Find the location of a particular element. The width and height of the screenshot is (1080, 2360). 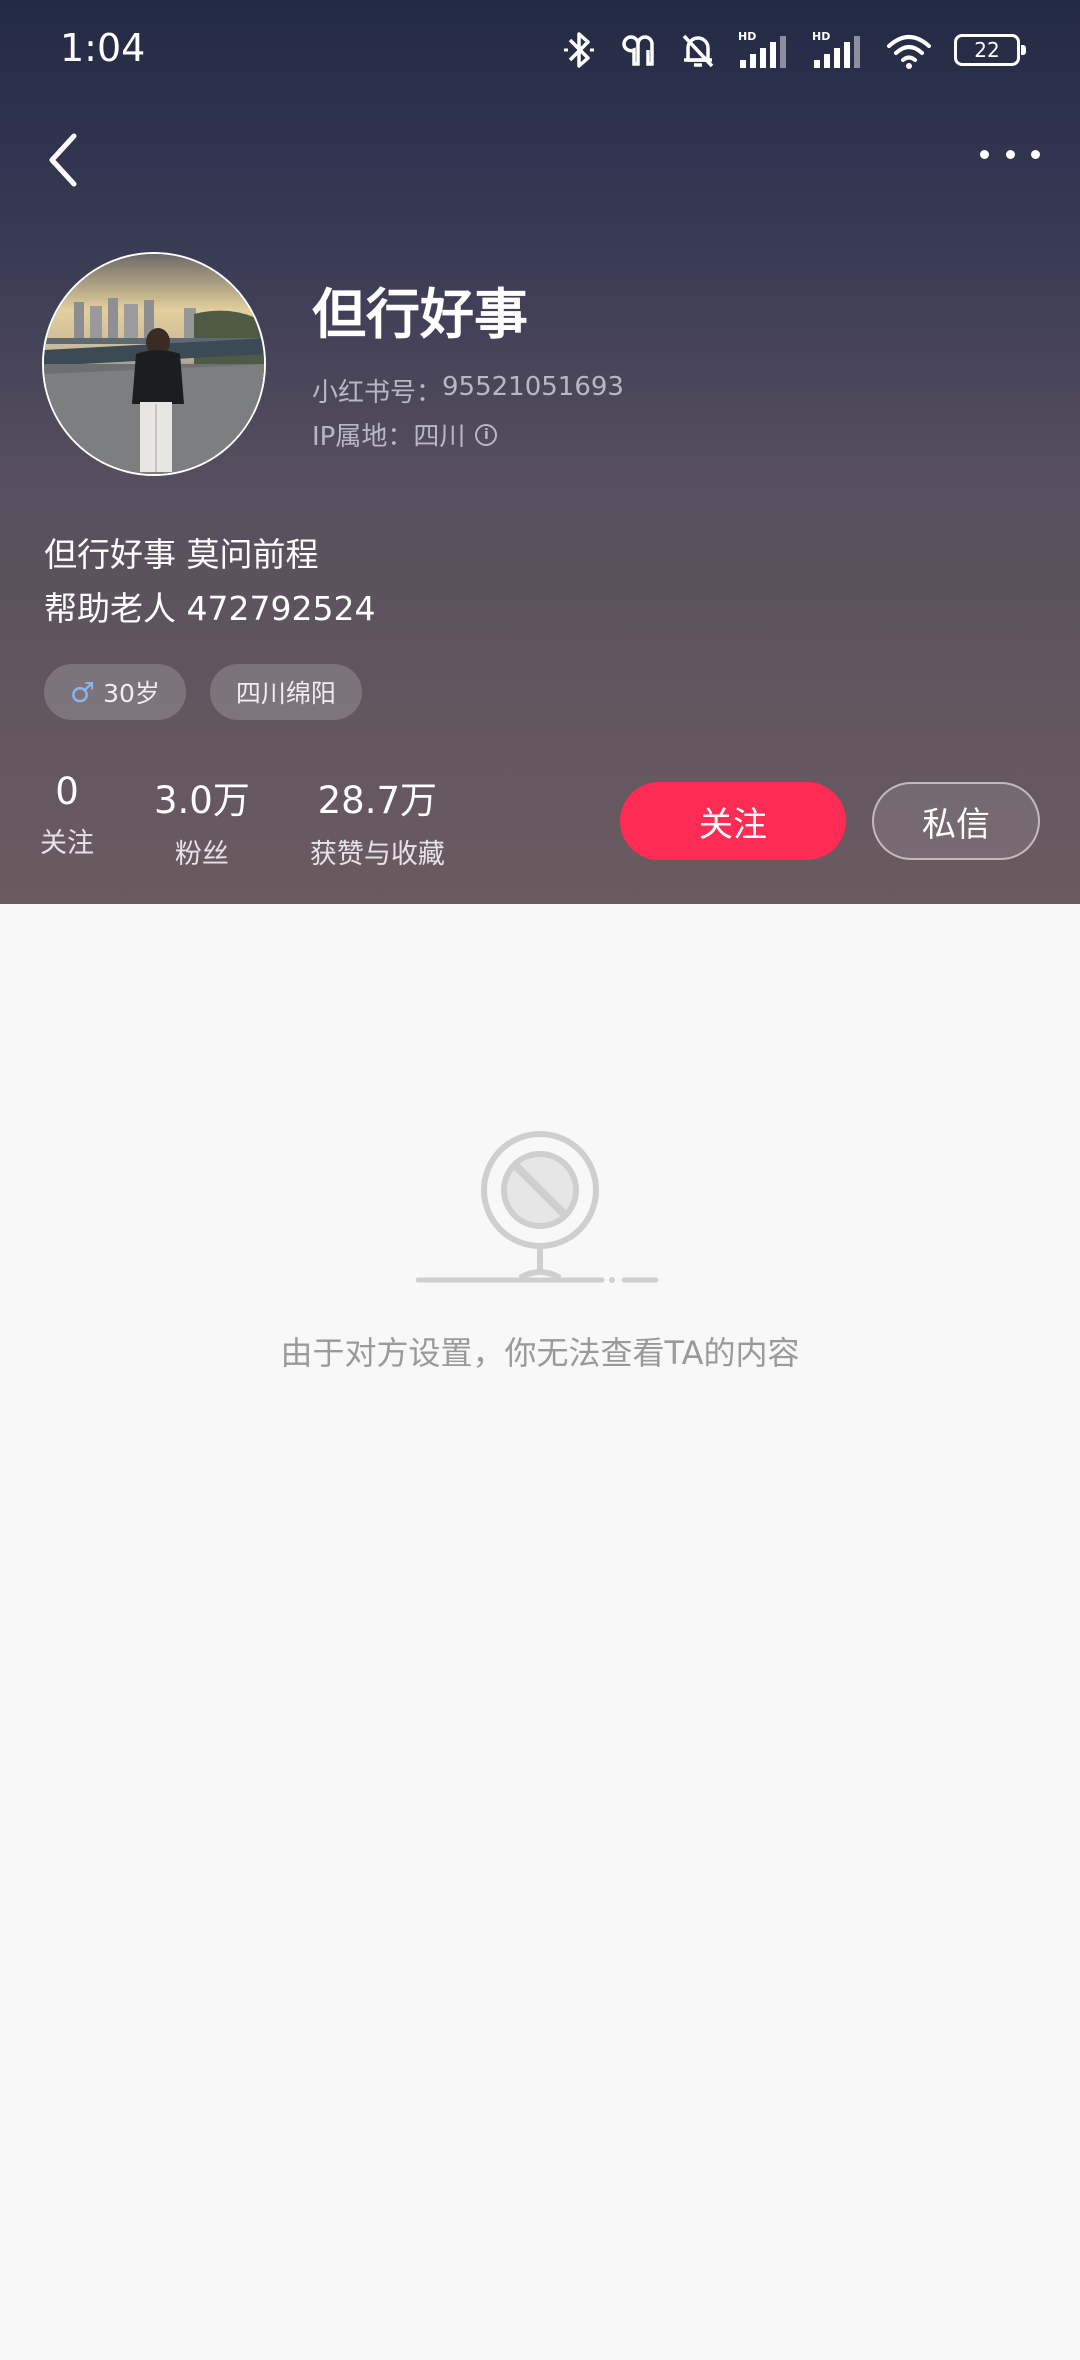

location-tag: 四川绵阳 is located at coordinates (285, 692).